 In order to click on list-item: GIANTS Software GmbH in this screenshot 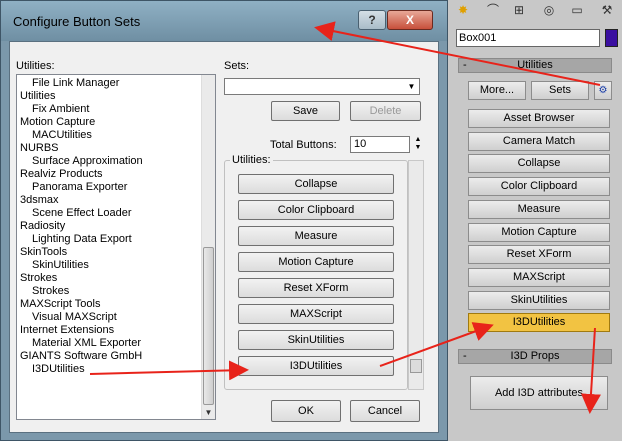, I will do `click(81, 356)`.